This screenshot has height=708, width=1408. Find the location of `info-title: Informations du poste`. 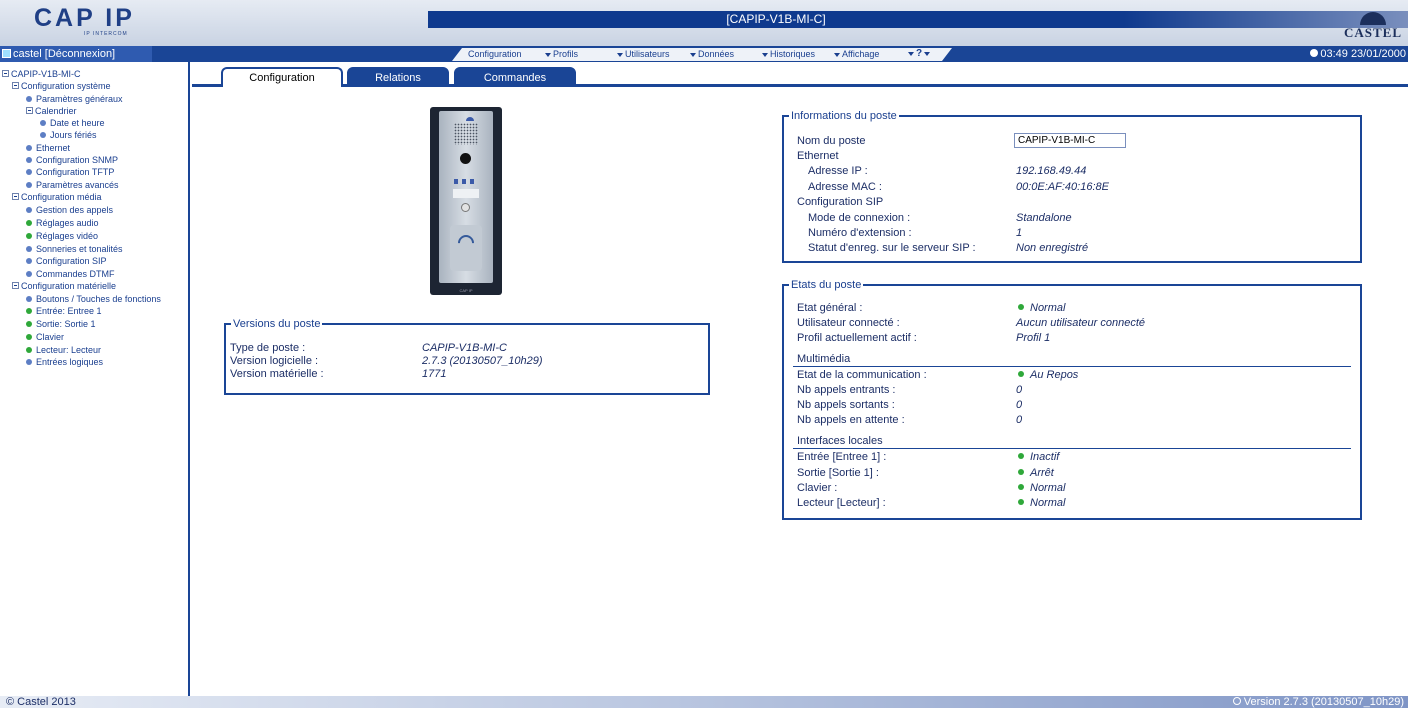

info-title: Informations du poste is located at coordinates (844, 116).